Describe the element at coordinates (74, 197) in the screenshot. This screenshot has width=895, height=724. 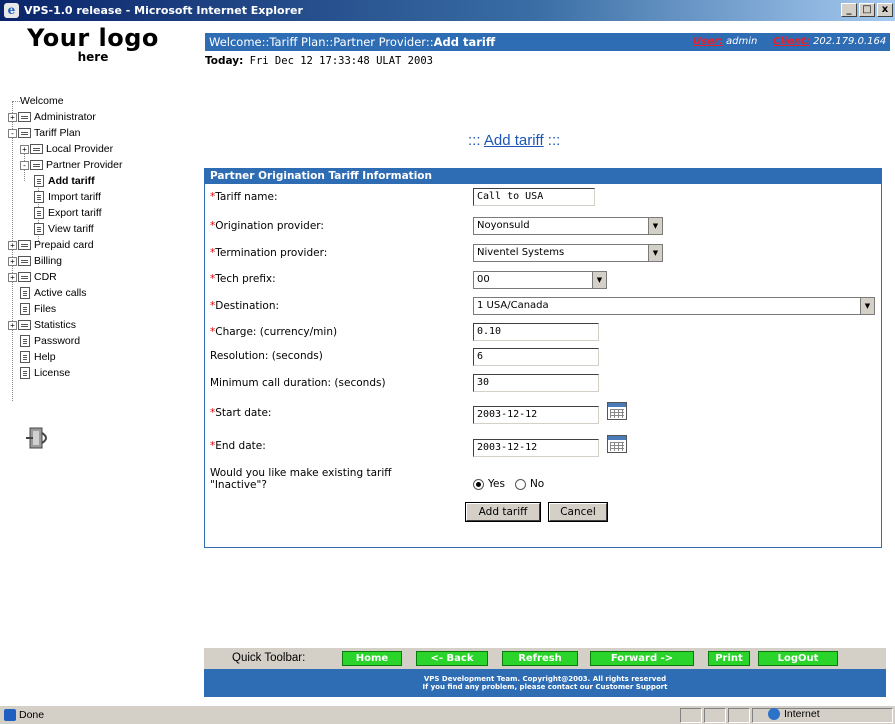
I see `tree-item-label: Import tariff` at that location.